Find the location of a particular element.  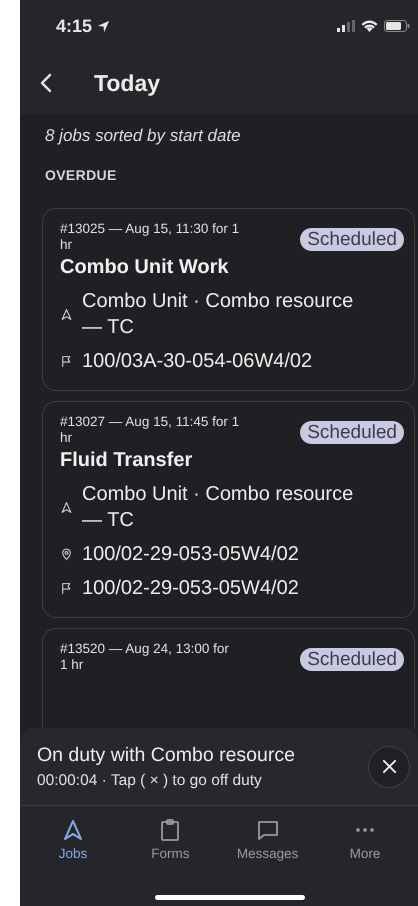

signal-icon is located at coordinates (346, 26).